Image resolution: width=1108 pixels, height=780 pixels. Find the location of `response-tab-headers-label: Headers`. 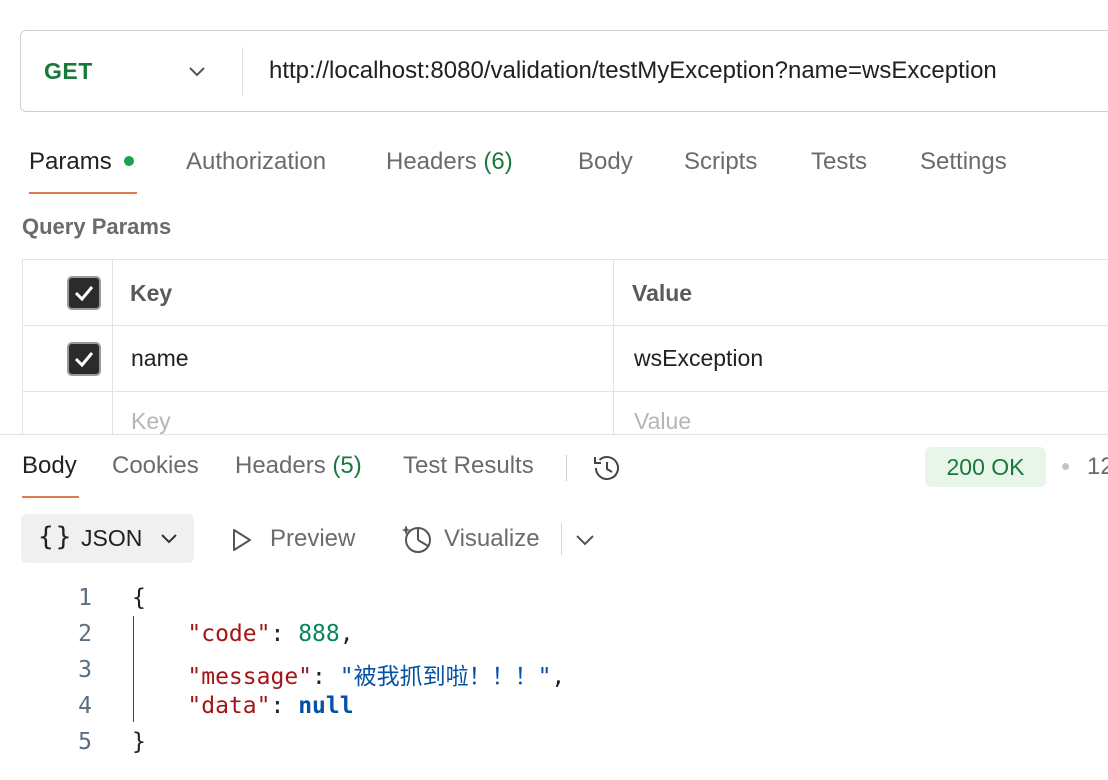

response-tab-headers-label: Headers is located at coordinates (280, 465).